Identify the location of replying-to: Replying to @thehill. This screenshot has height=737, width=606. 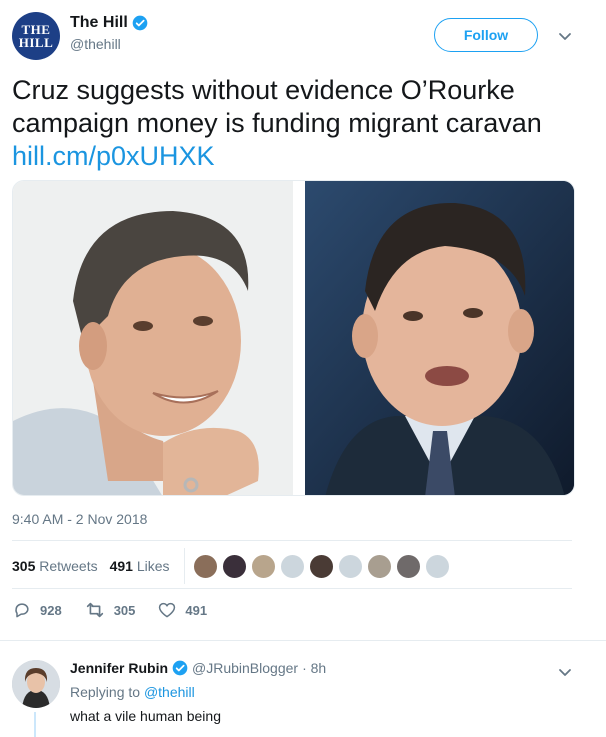
(132, 692).